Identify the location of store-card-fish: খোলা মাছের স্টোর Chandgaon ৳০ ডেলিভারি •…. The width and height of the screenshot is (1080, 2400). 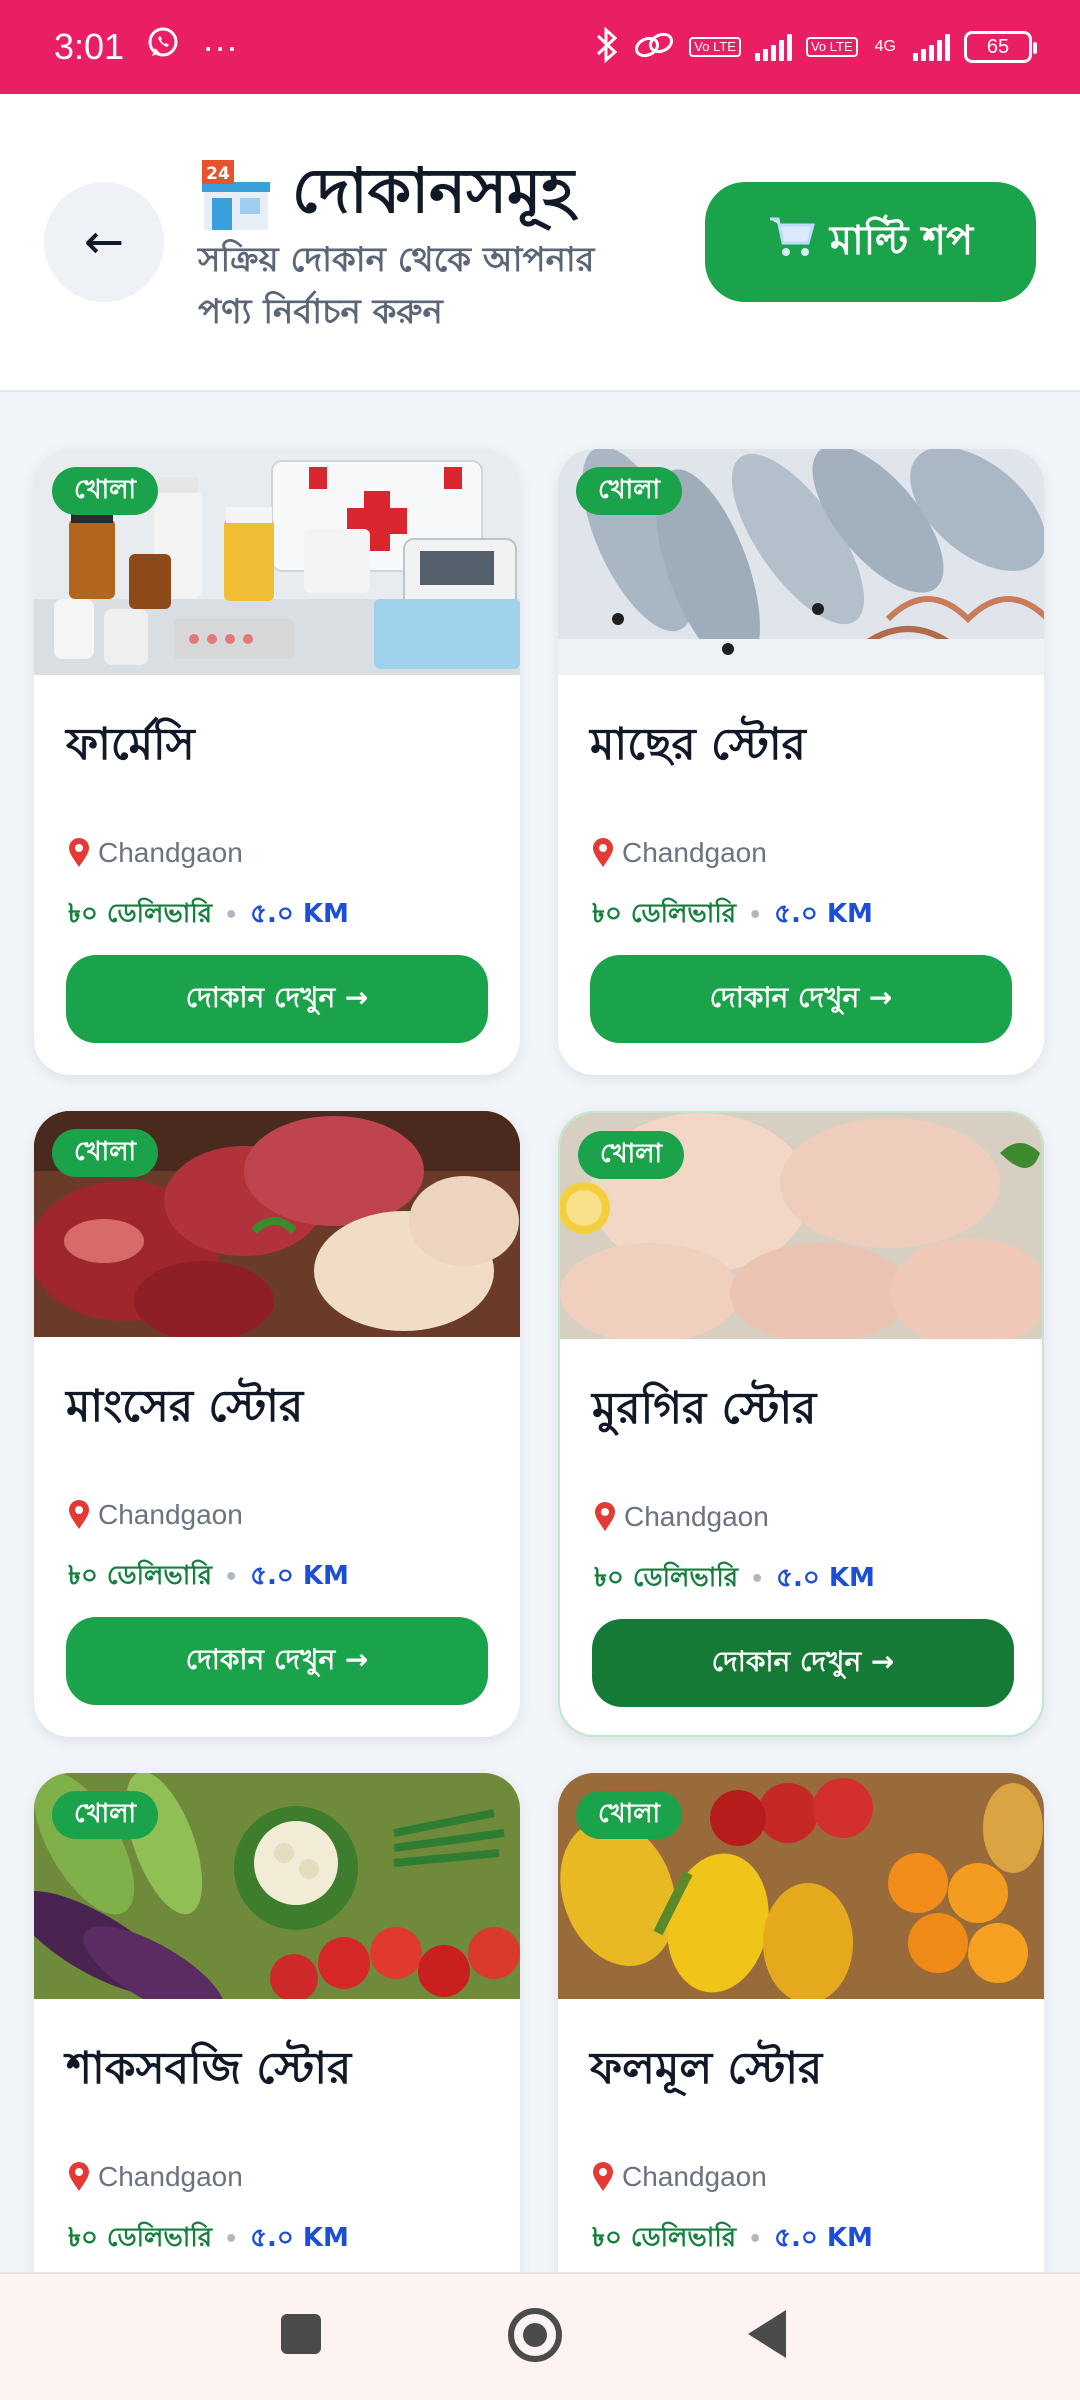
(801, 762).